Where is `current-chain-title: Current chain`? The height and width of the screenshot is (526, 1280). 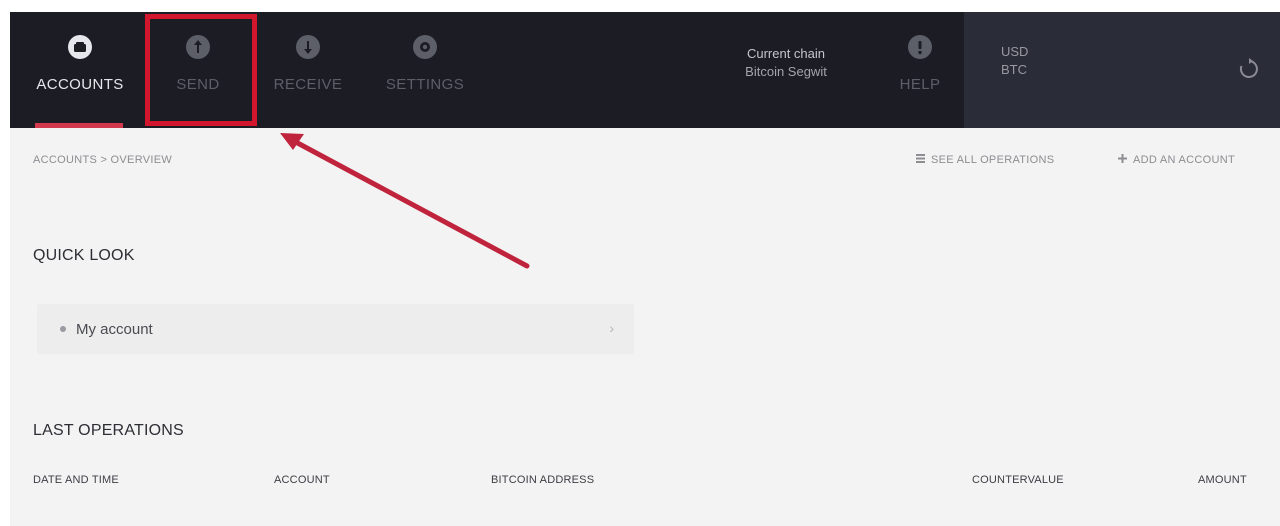 current-chain-title: Current chain is located at coordinates (786, 53).